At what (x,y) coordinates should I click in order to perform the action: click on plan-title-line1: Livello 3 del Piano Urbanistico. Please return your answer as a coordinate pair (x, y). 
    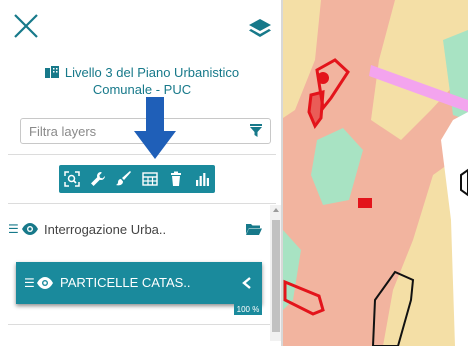
    Looking at the image, I should click on (152, 72).